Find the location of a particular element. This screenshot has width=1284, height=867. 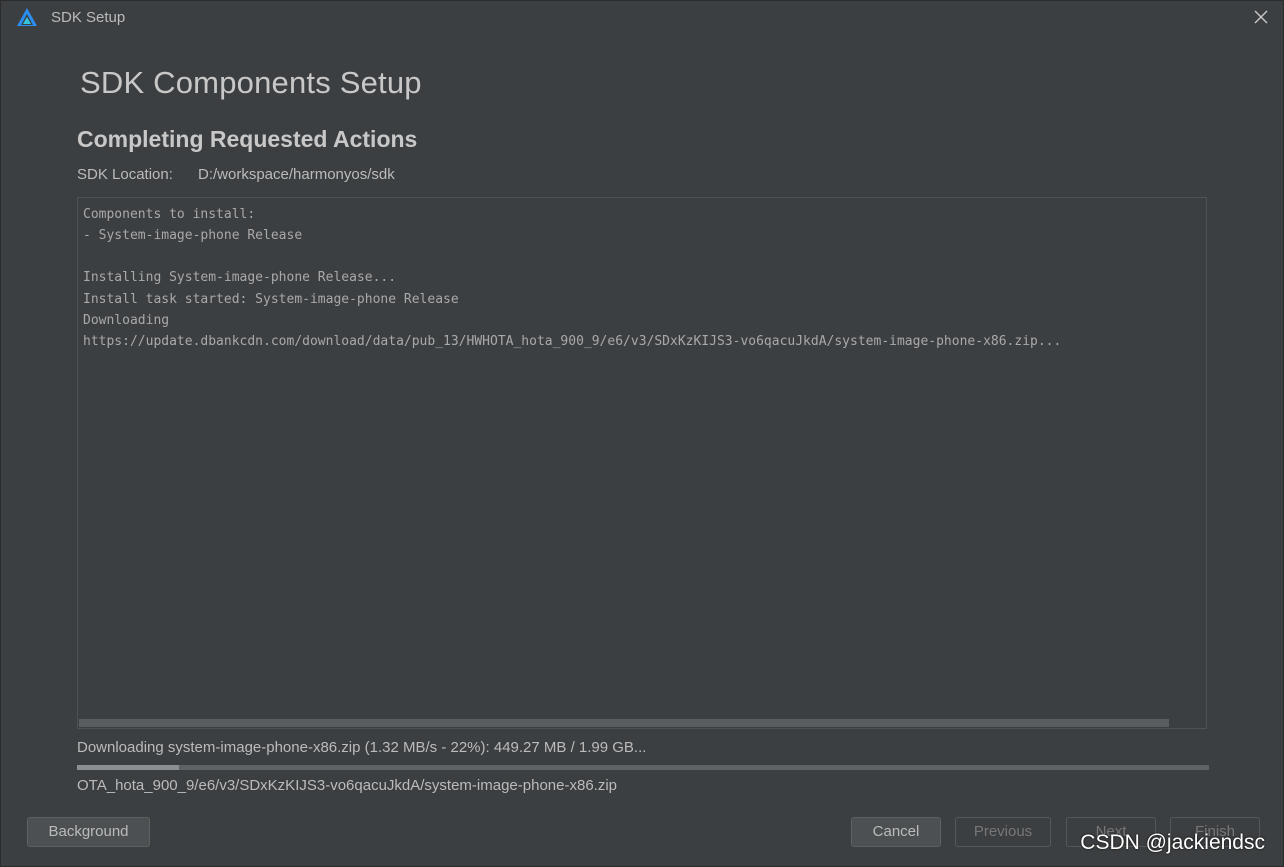

window-title: SDK Setup is located at coordinates (88, 17).